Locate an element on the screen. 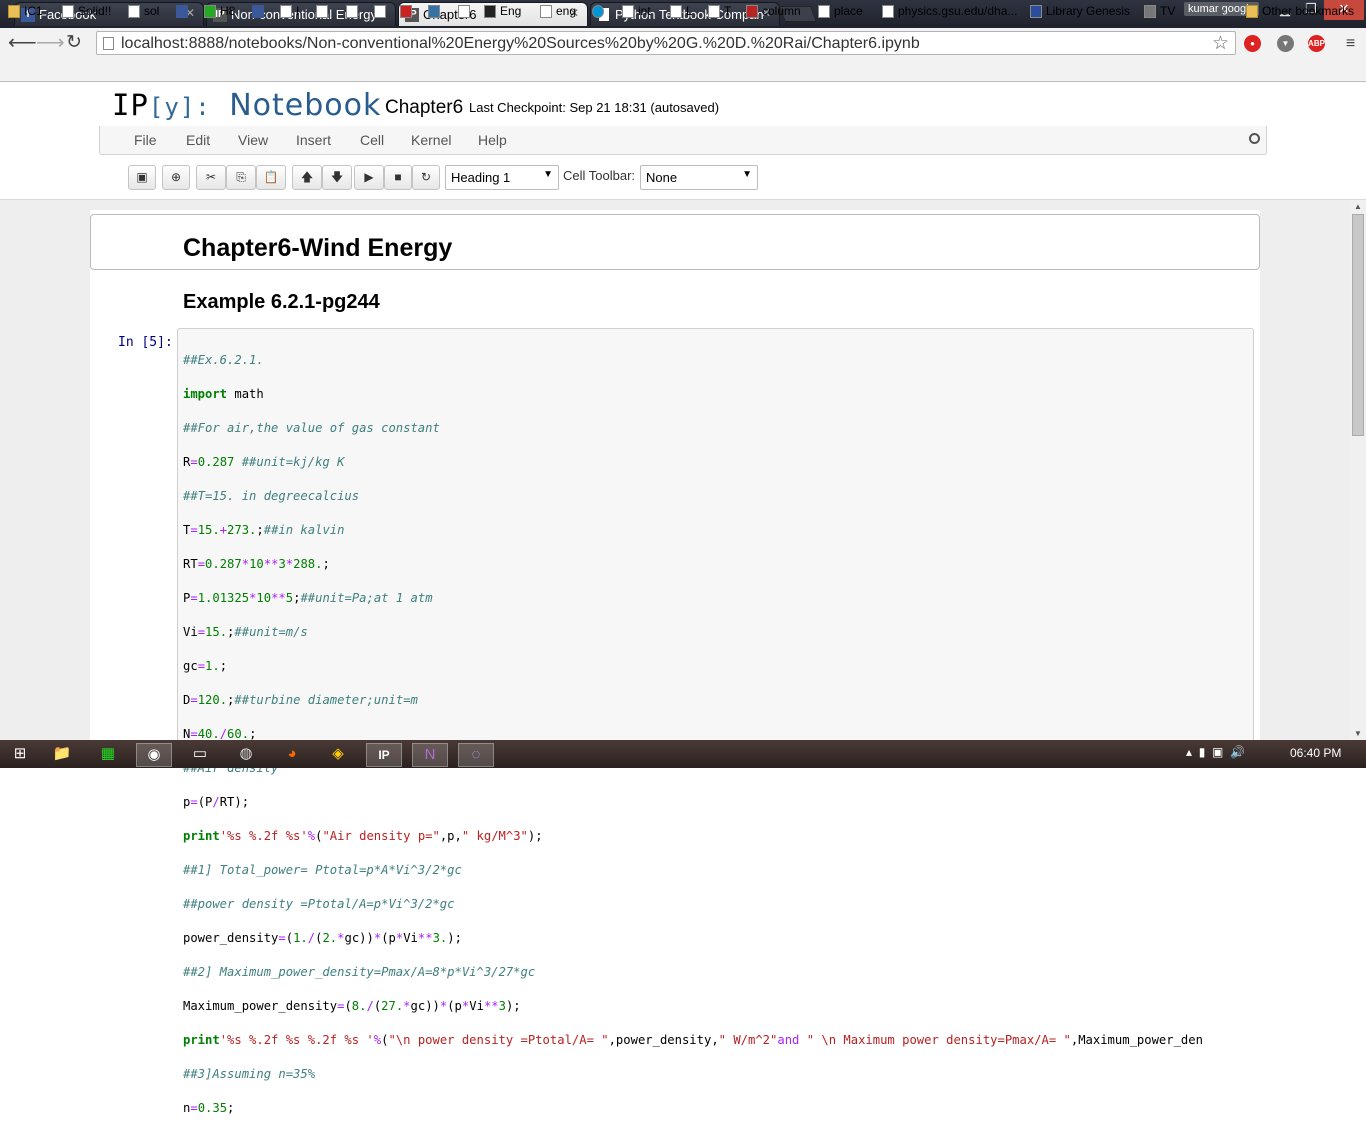  code-line: p=(P/RT); is located at coordinates (216, 802).